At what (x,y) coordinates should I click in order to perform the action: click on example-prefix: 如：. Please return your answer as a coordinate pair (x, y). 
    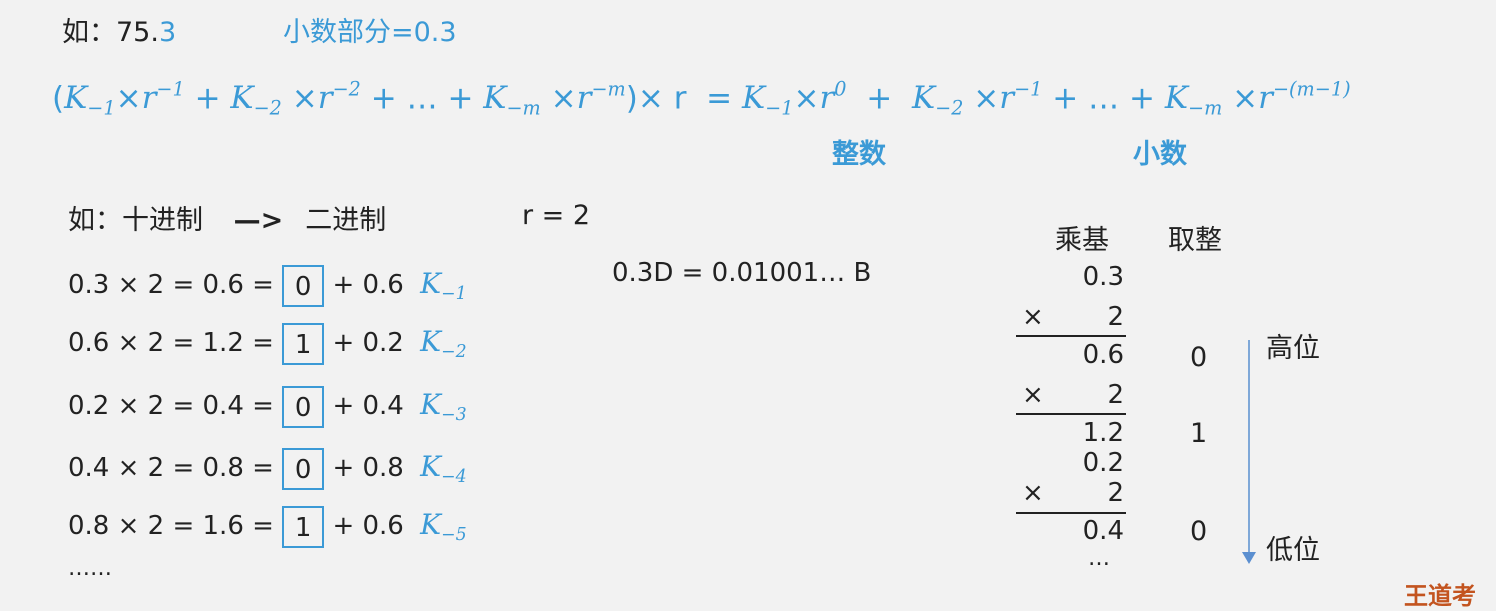
    Looking at the image, I should click on (89, 32).